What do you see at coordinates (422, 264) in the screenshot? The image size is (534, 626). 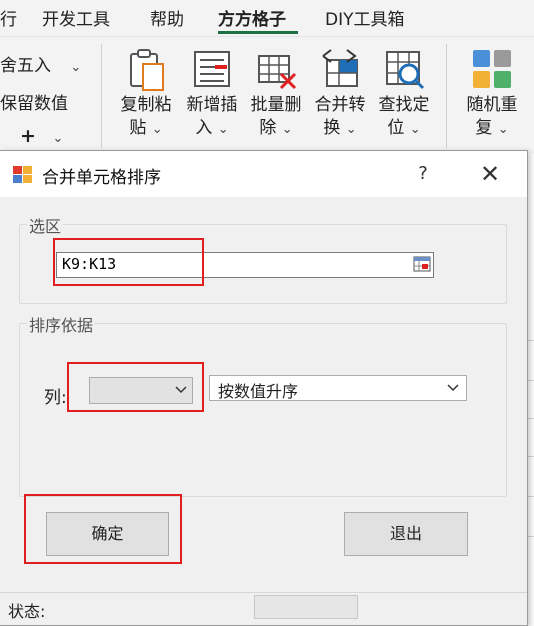 I see `range-picker-icon` at bounding box center [422, 264].